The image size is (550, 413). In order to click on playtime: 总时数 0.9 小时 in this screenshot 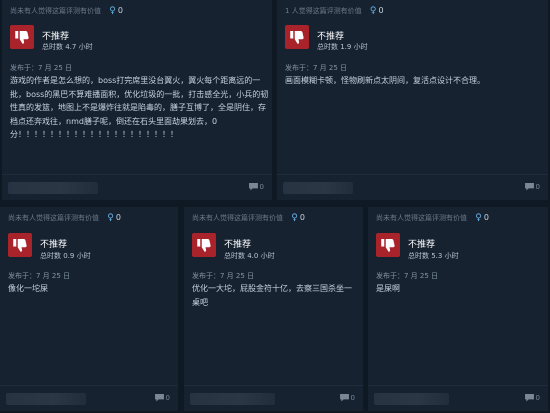, I will do `click(65, 256)`.